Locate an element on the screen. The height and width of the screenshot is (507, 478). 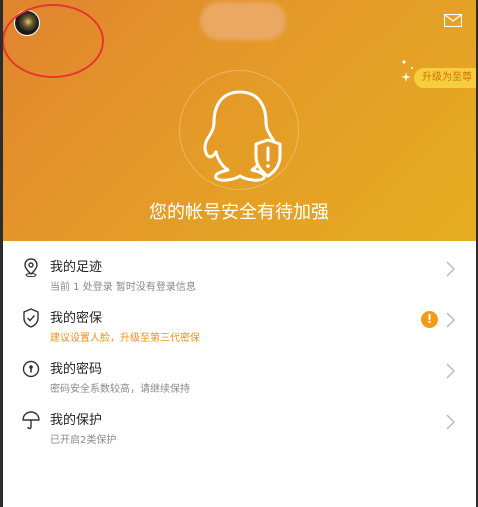
list-item-subtitle: 已开启2类保护 is located at coordinates (83, 440).